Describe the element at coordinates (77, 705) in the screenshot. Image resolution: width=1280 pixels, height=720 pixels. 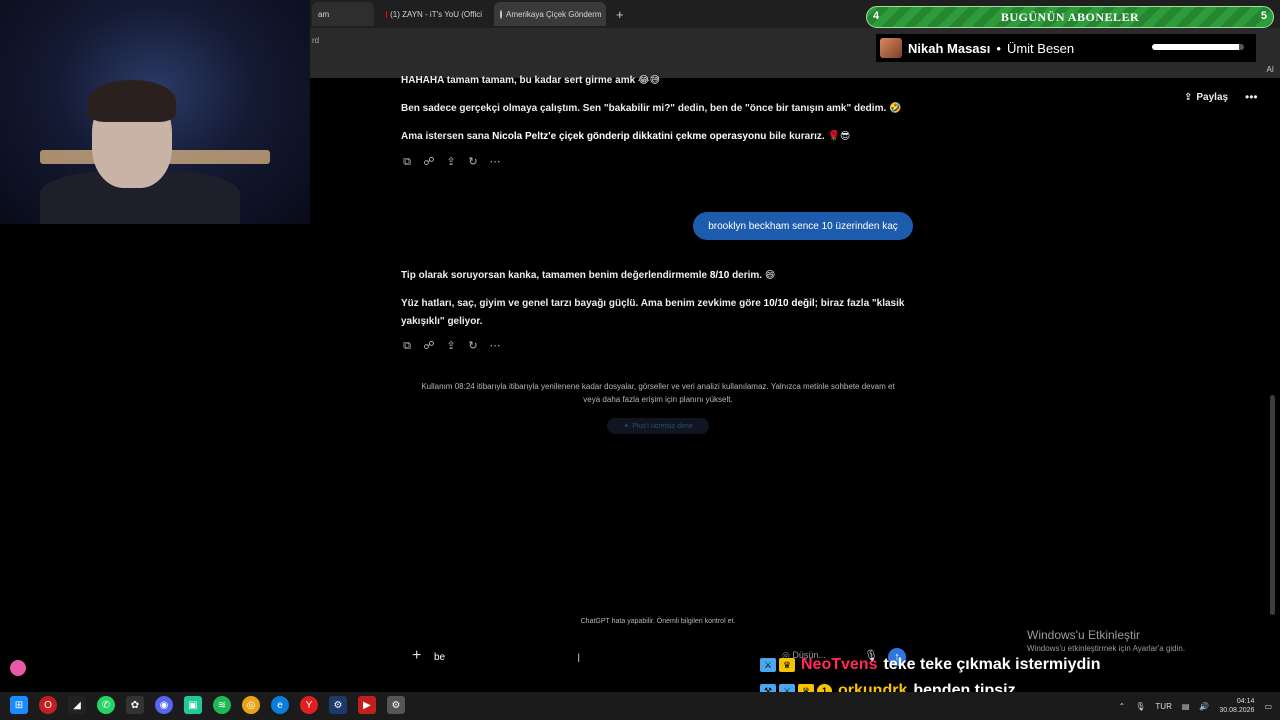
I see `app-icon: ◢` at that location.